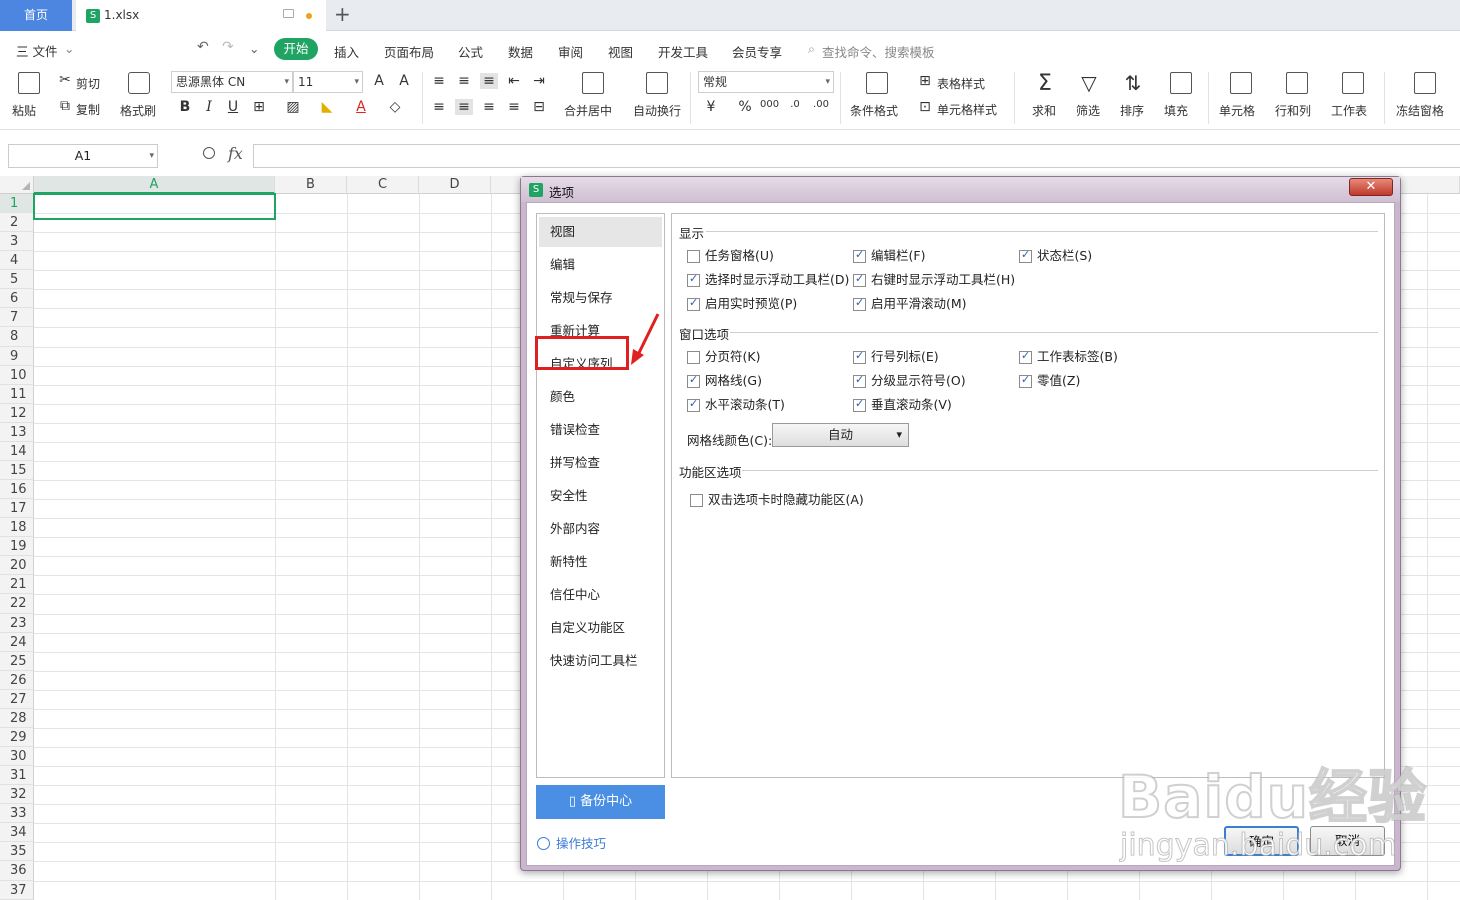  I want to click on new-tab-plus-icon: +, so click(342, 14).